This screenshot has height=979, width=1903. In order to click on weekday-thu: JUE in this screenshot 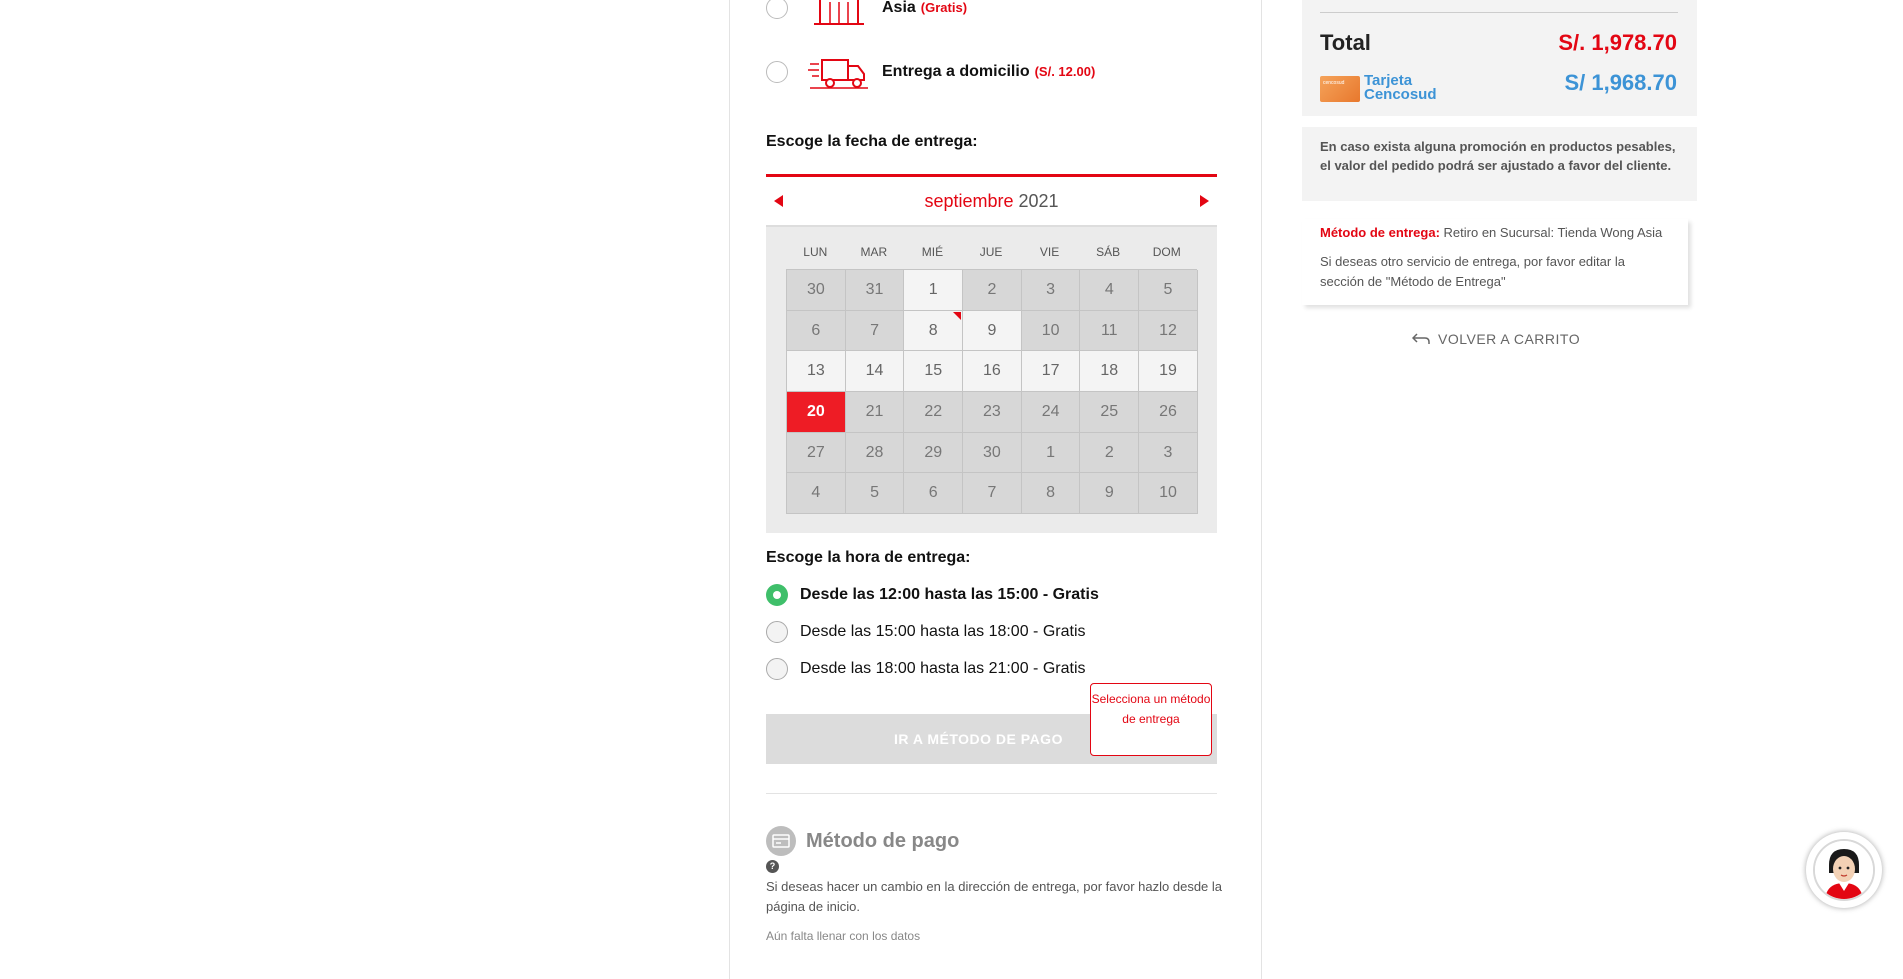, I will do `click(991, 252)`.